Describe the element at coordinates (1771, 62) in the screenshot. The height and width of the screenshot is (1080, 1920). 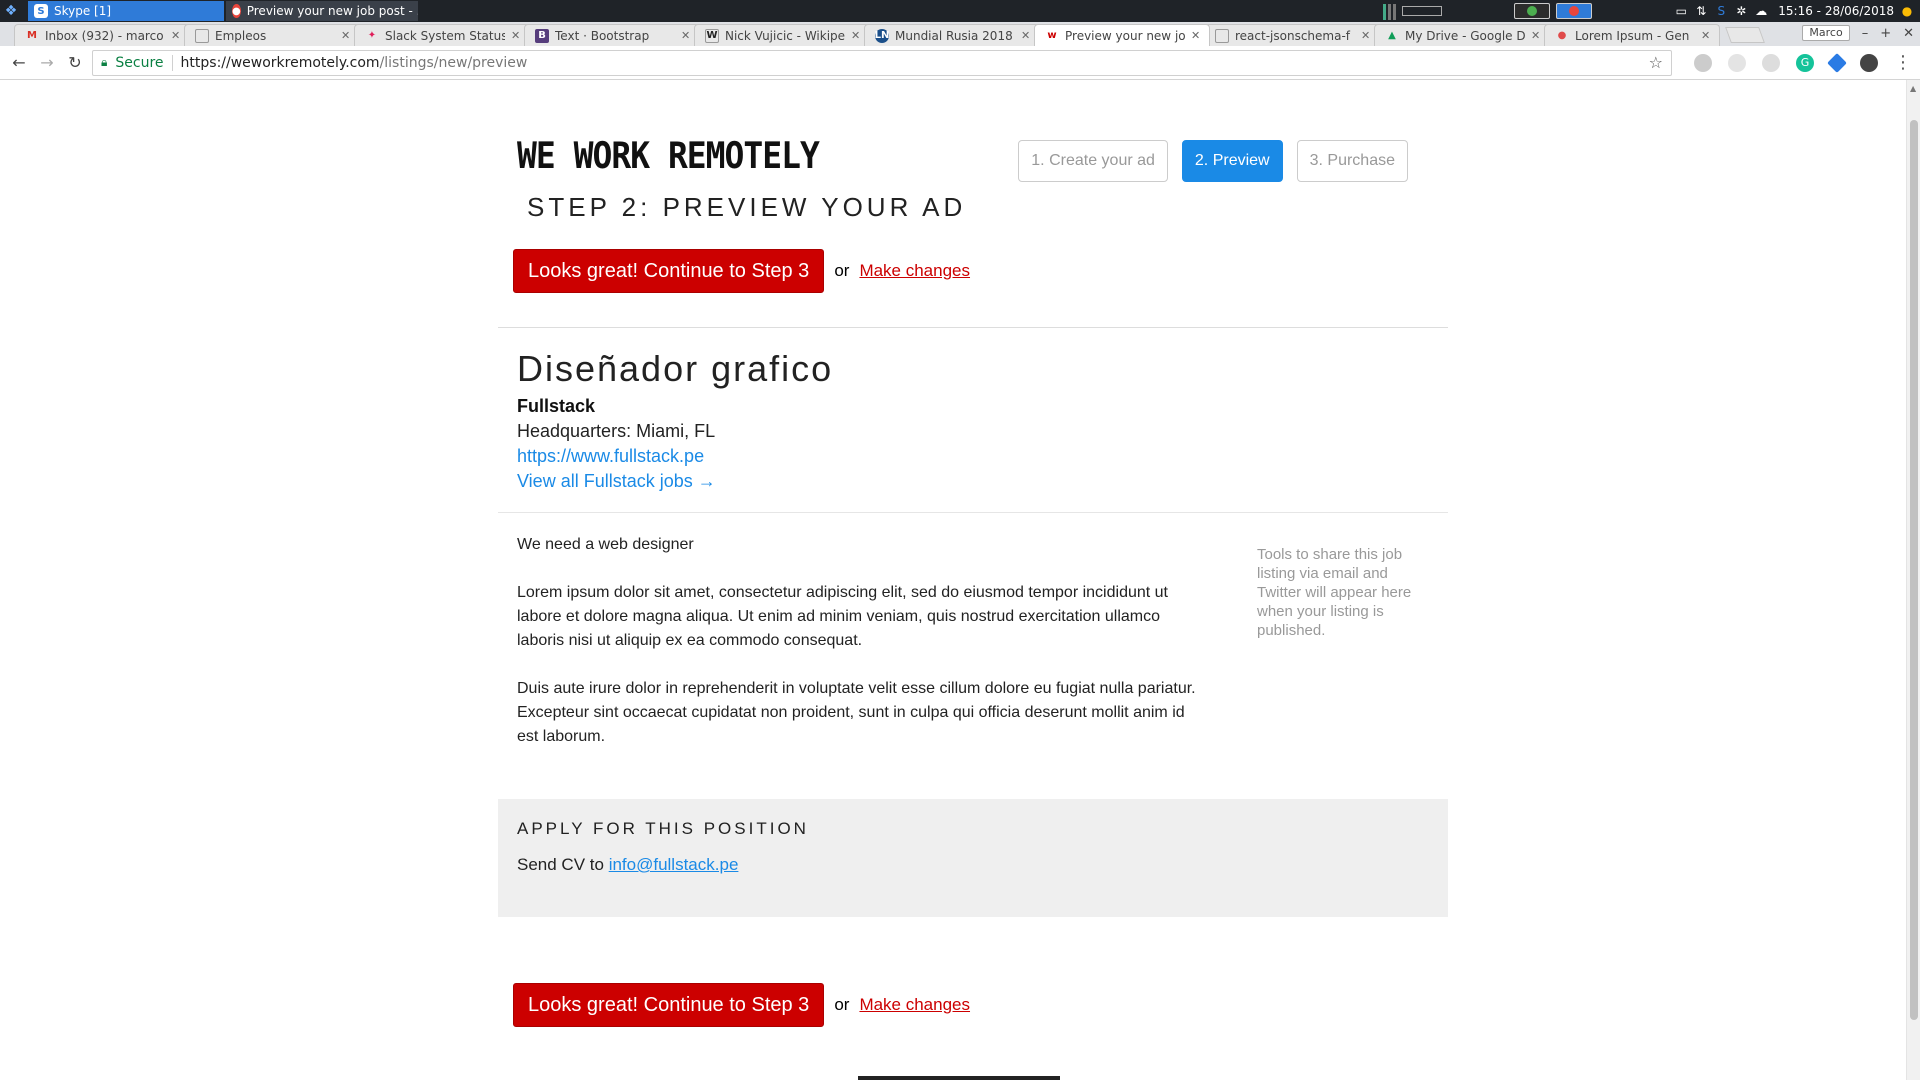
I see `extension-3-icon` at that location.